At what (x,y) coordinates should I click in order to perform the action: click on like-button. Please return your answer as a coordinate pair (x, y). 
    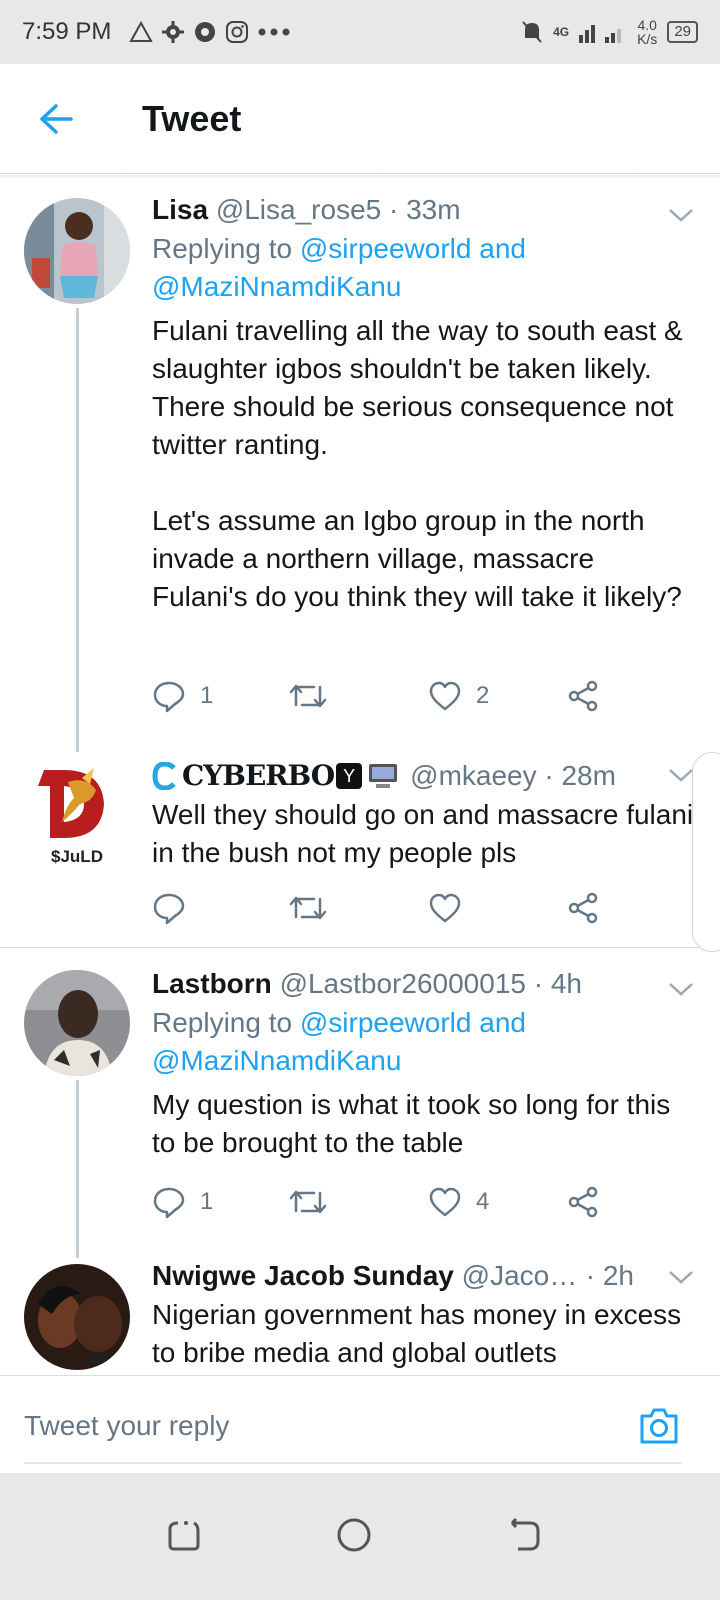
    Looking at the image, I should click on (445, 908).